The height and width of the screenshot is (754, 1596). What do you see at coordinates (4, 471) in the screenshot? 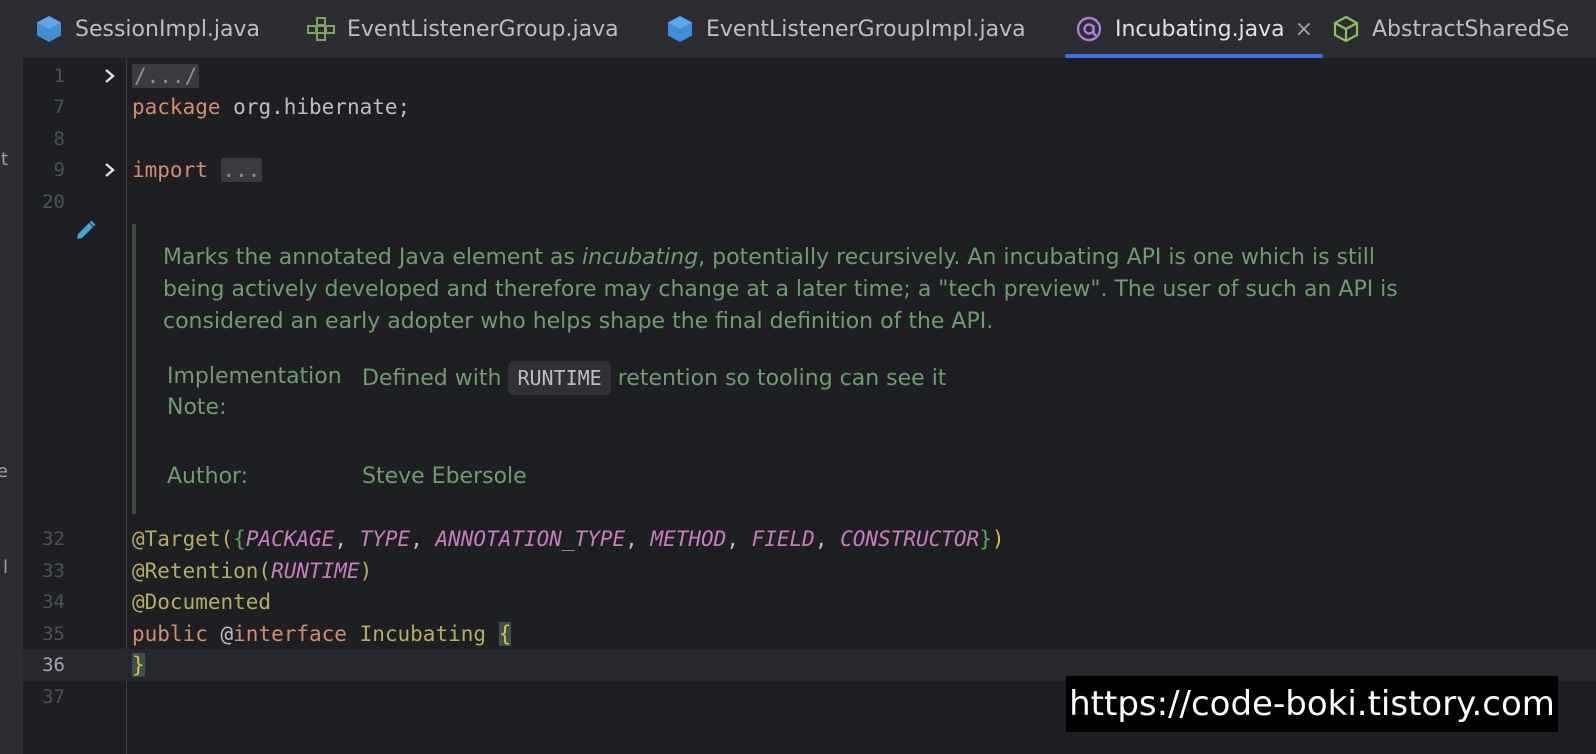
I see `left-strip-glyph: e` at bounding box center [4, 471].